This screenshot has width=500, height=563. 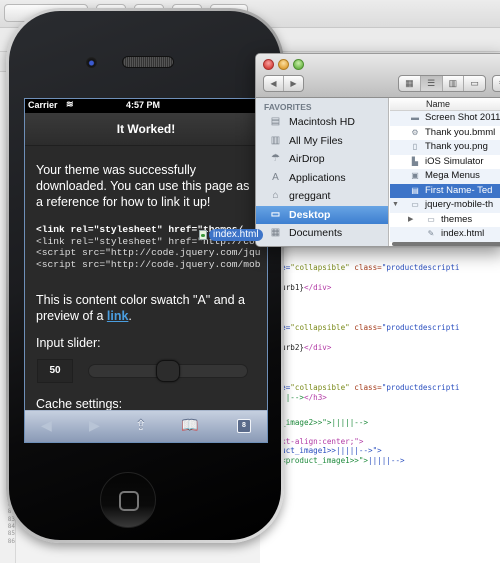 What do you see at coordinates (11, 541) in the screenshot?
I see `line-number: 86` at bounding box center [11, 541].